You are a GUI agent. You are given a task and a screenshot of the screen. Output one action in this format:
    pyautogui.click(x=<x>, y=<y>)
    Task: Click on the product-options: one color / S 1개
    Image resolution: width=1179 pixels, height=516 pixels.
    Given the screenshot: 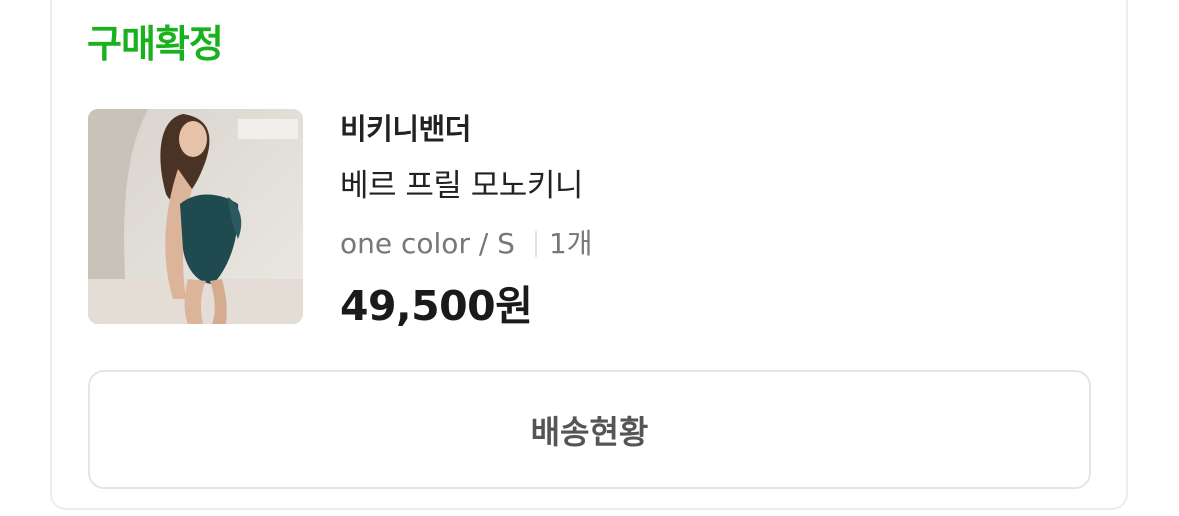 What is the action you would take?
    pyautogui.click(x=466, y=244)
    